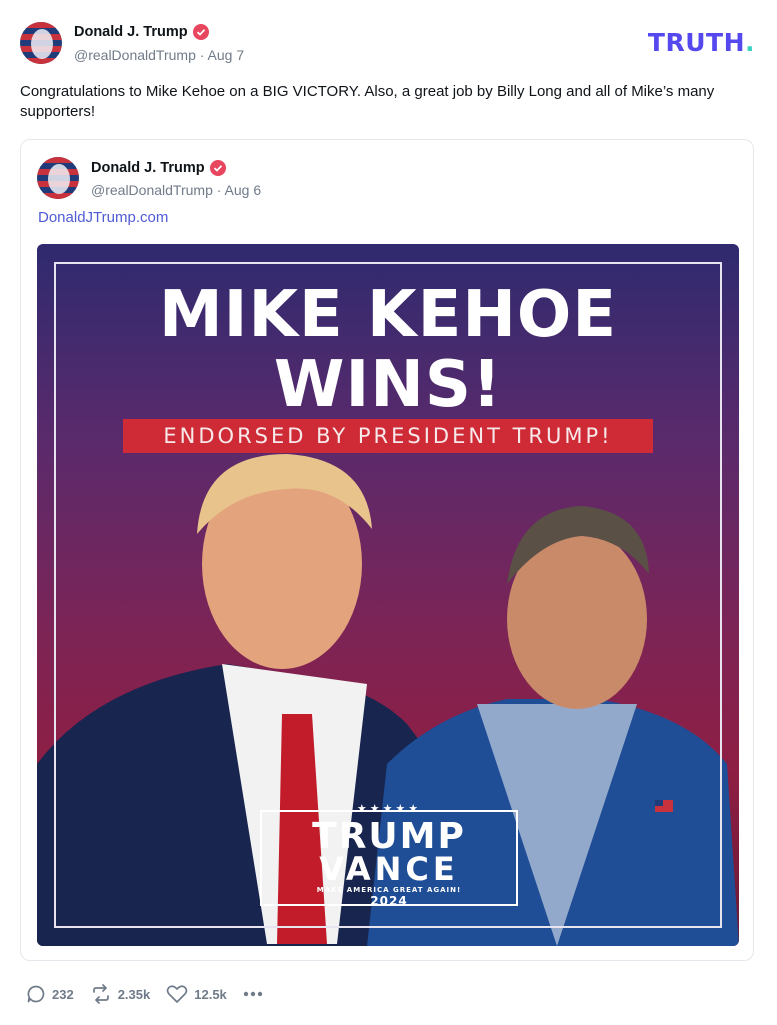 This screenshot has width=777, height=1025. I want to click on image-headline: MIKE KEHOE WINS!, so click(388, 350).